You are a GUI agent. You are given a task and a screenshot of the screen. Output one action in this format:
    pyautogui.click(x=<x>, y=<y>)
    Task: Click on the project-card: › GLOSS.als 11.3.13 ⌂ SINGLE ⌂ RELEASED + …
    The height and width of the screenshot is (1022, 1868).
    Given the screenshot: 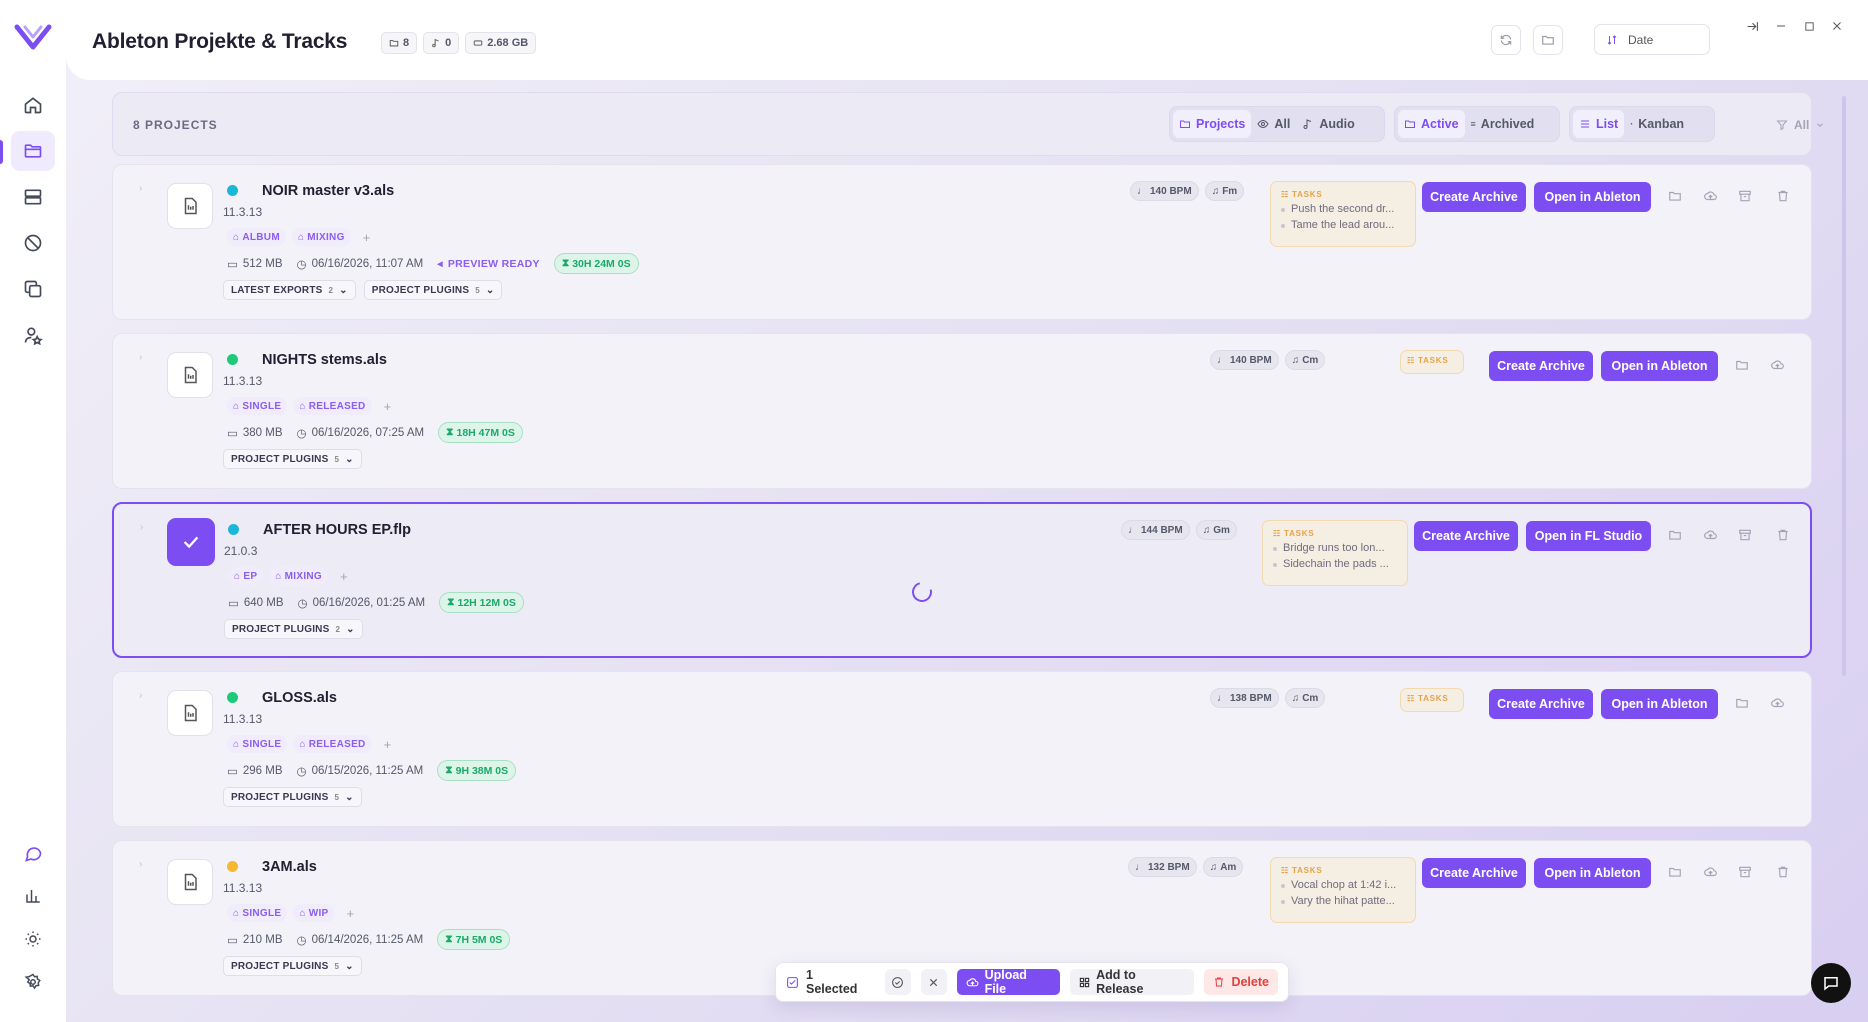 What is the action you would take?
    pyautogui.click(x=962, y=749)
    